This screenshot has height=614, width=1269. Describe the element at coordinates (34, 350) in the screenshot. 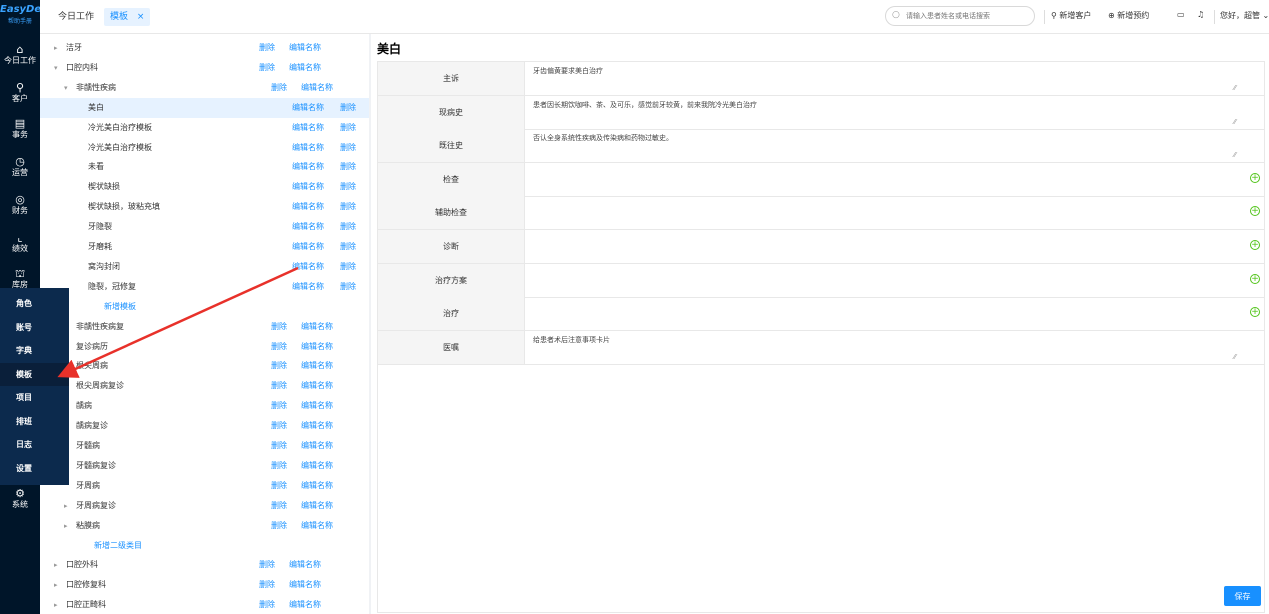

I see `submenu-item: 字典` at that location.